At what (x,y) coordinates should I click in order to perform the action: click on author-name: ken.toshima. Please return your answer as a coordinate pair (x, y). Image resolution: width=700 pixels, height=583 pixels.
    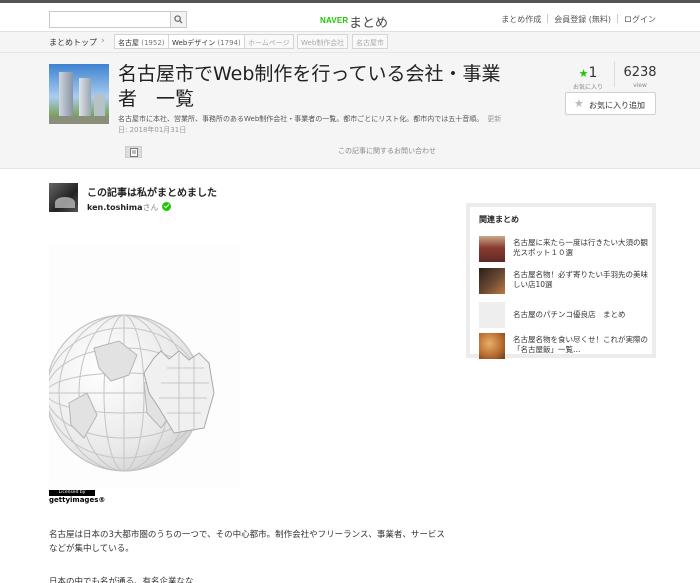
    Looking at the image, I should click on (115, 207).